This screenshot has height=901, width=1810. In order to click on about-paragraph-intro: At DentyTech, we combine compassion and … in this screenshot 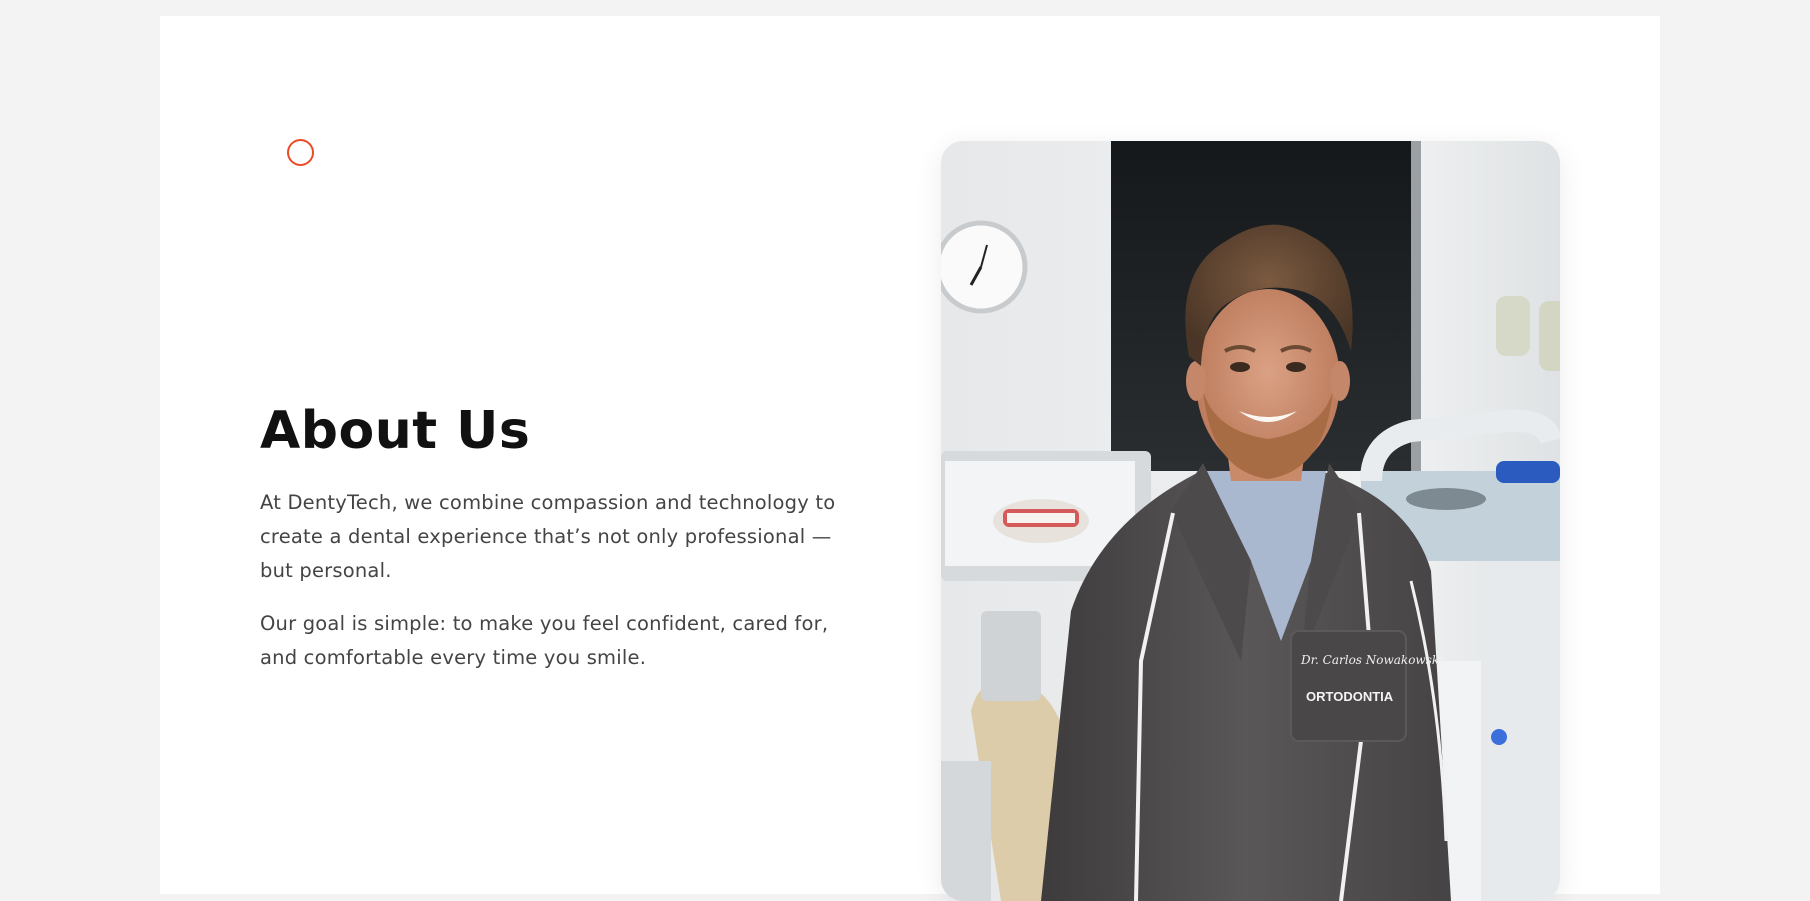, I will do `click(548, 537)`.